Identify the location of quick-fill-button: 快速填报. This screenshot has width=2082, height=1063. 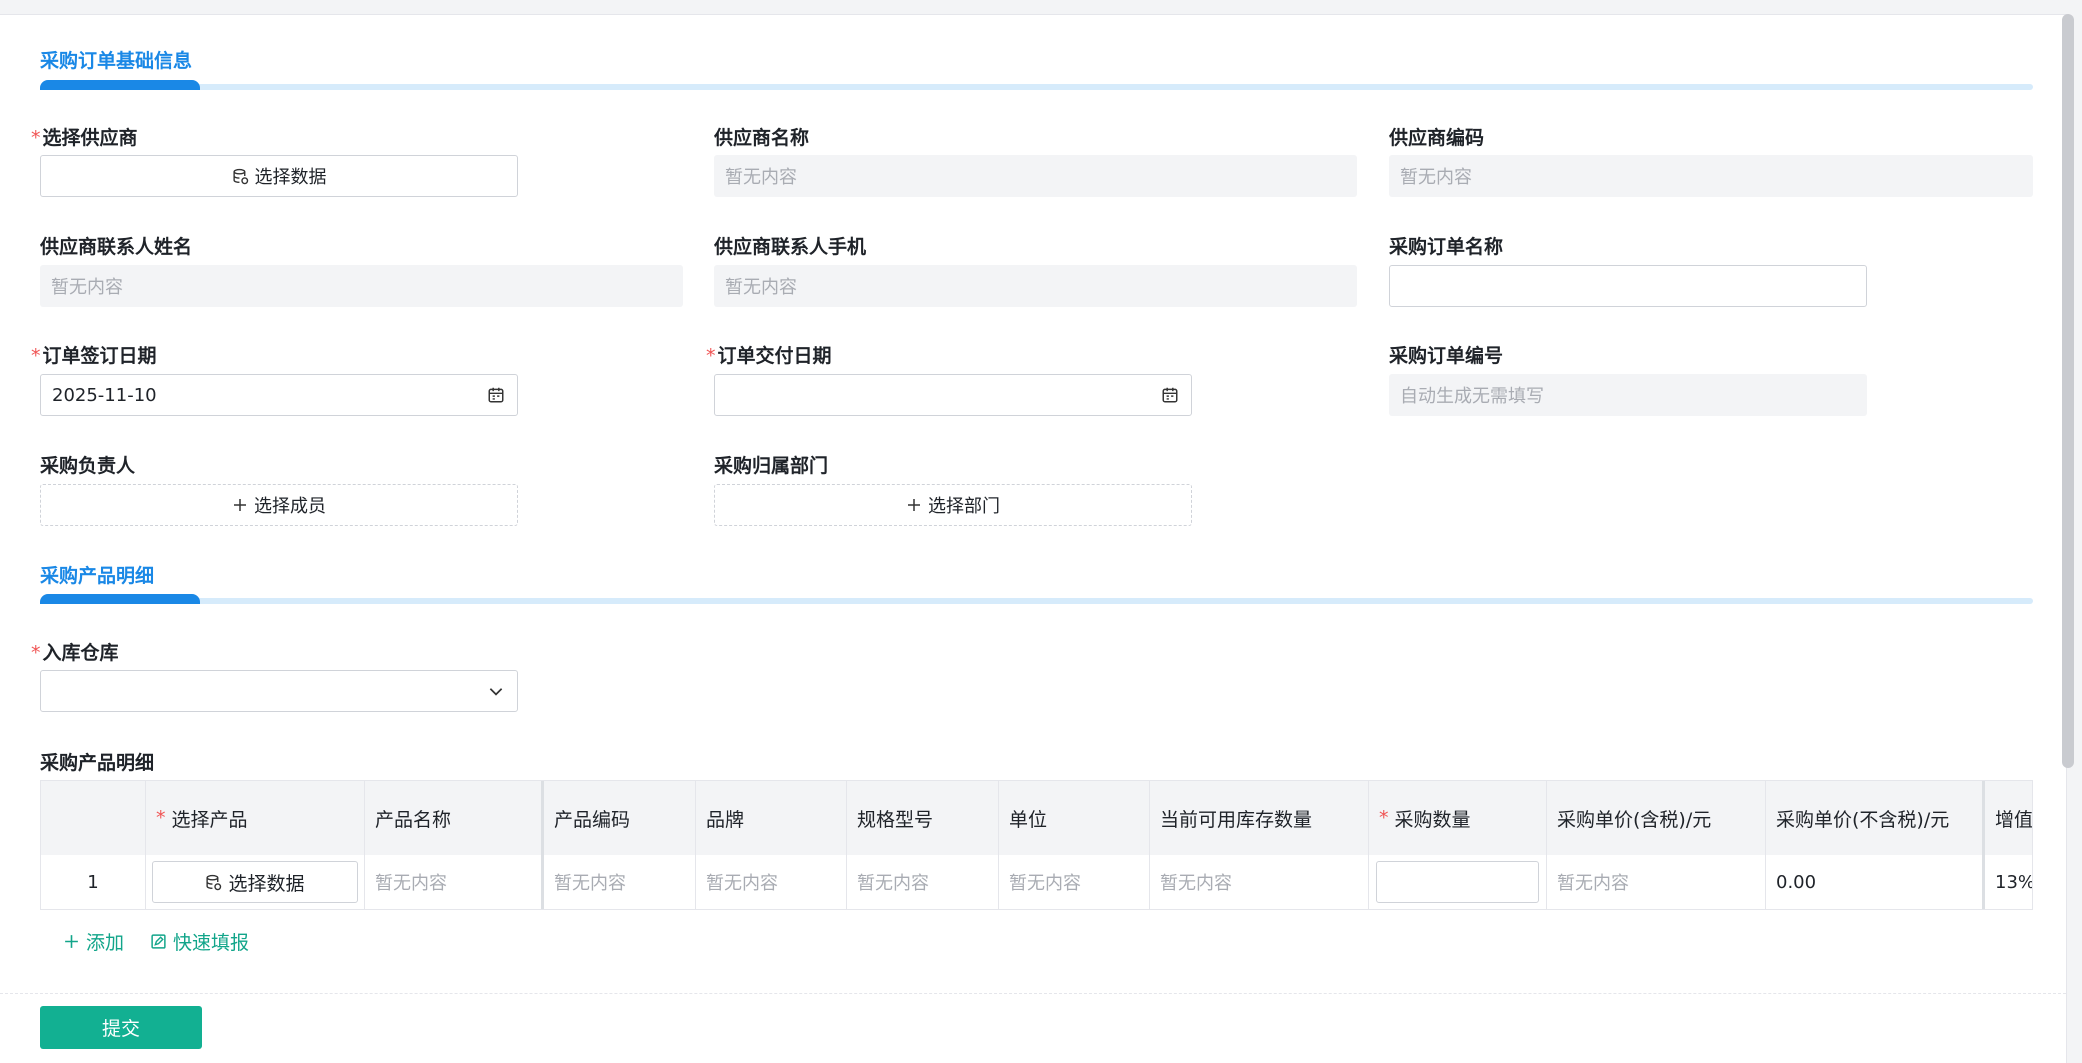
(199, 941).